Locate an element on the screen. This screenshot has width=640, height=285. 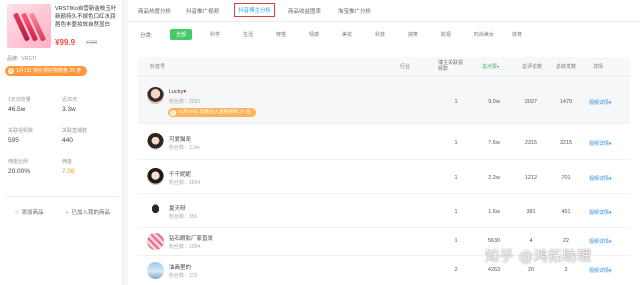
blogger-name-text: Lucky is located at coordinates (176, 92).